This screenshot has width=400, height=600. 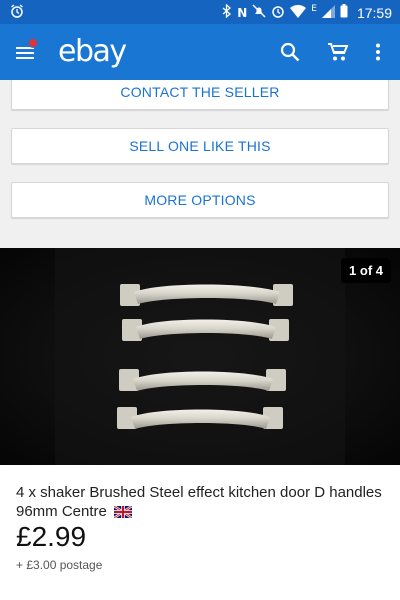 I want to click on notification-dot, so click(x=33, y=43).